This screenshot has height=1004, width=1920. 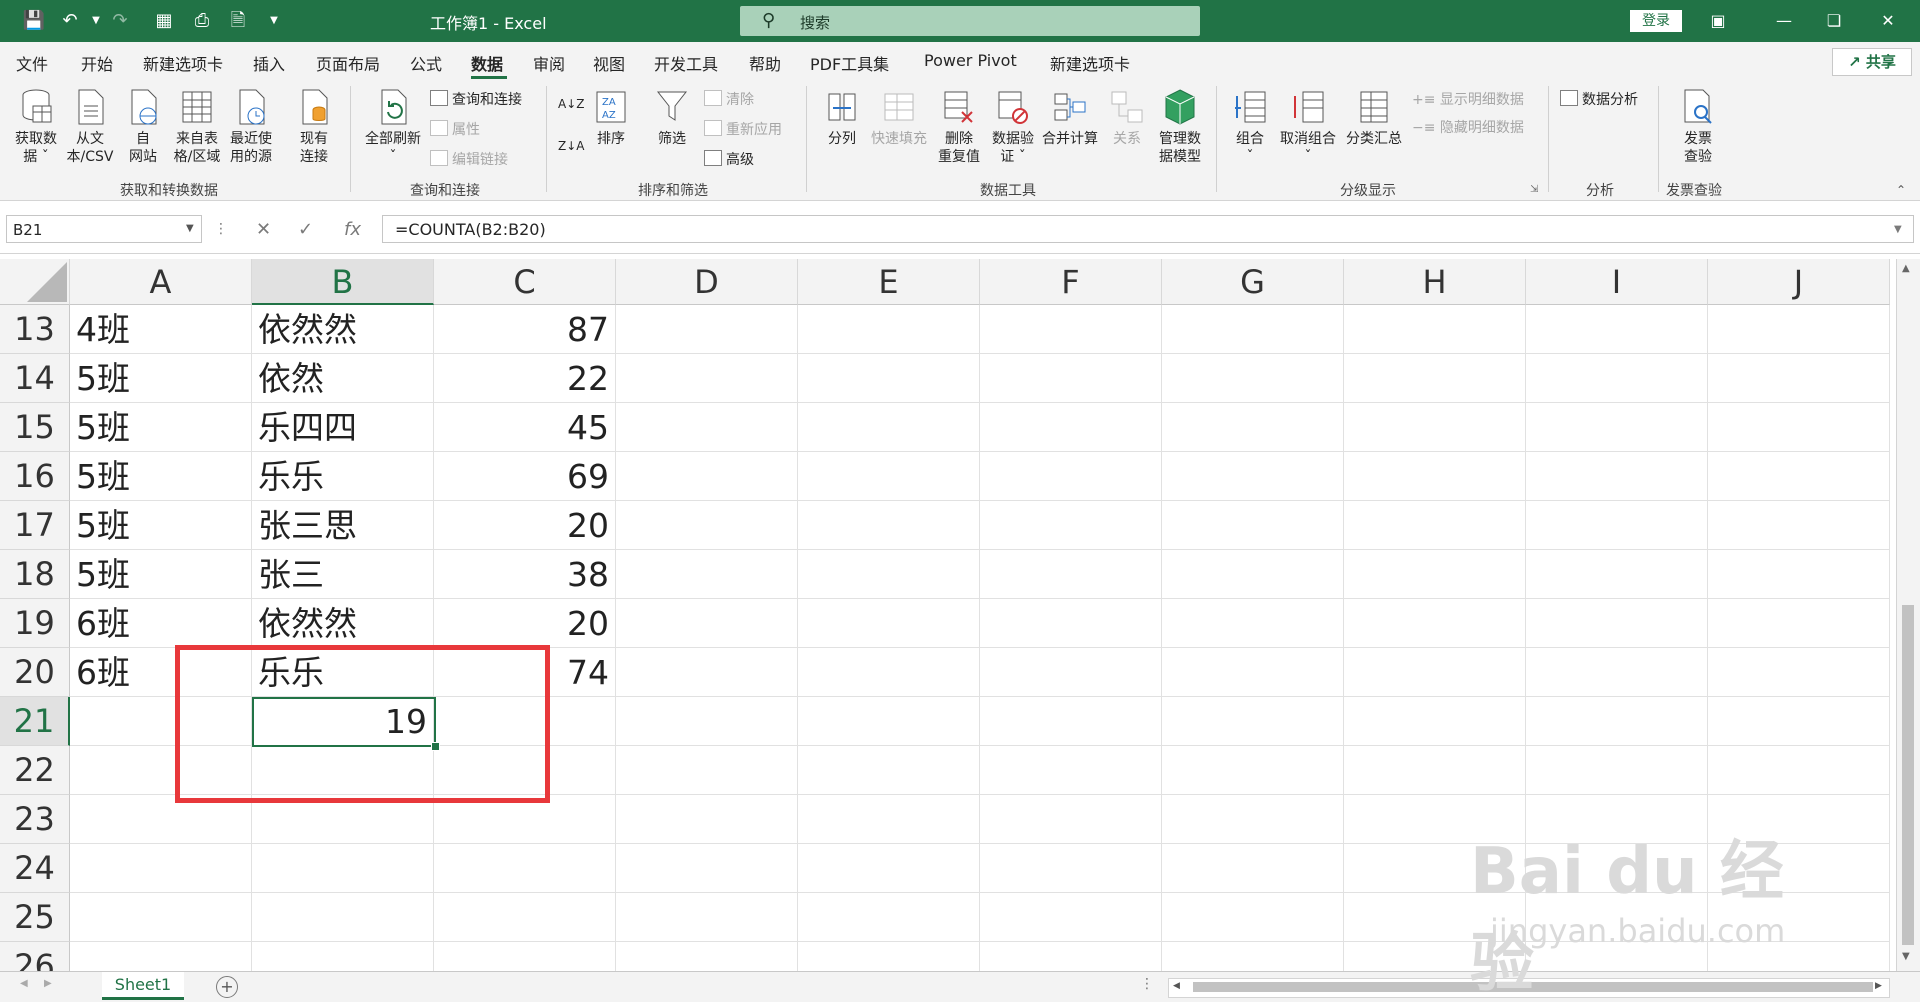 What do you see at coordinates (765, 63) in the screenshot?
I see `tab-help: 帮助` at bounding box center [765, 63].